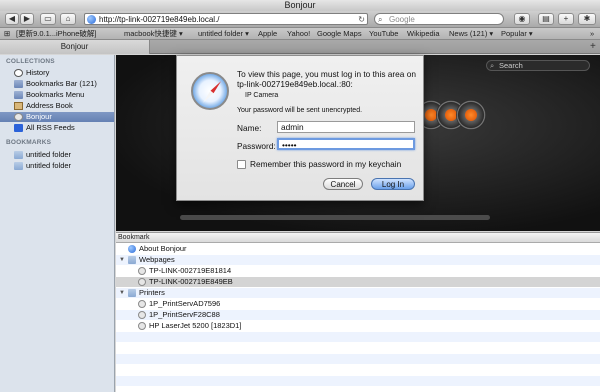  Describe the element at coordinates (361, 19) in the screenshot. I see `reload-icon: ↻` at that location.